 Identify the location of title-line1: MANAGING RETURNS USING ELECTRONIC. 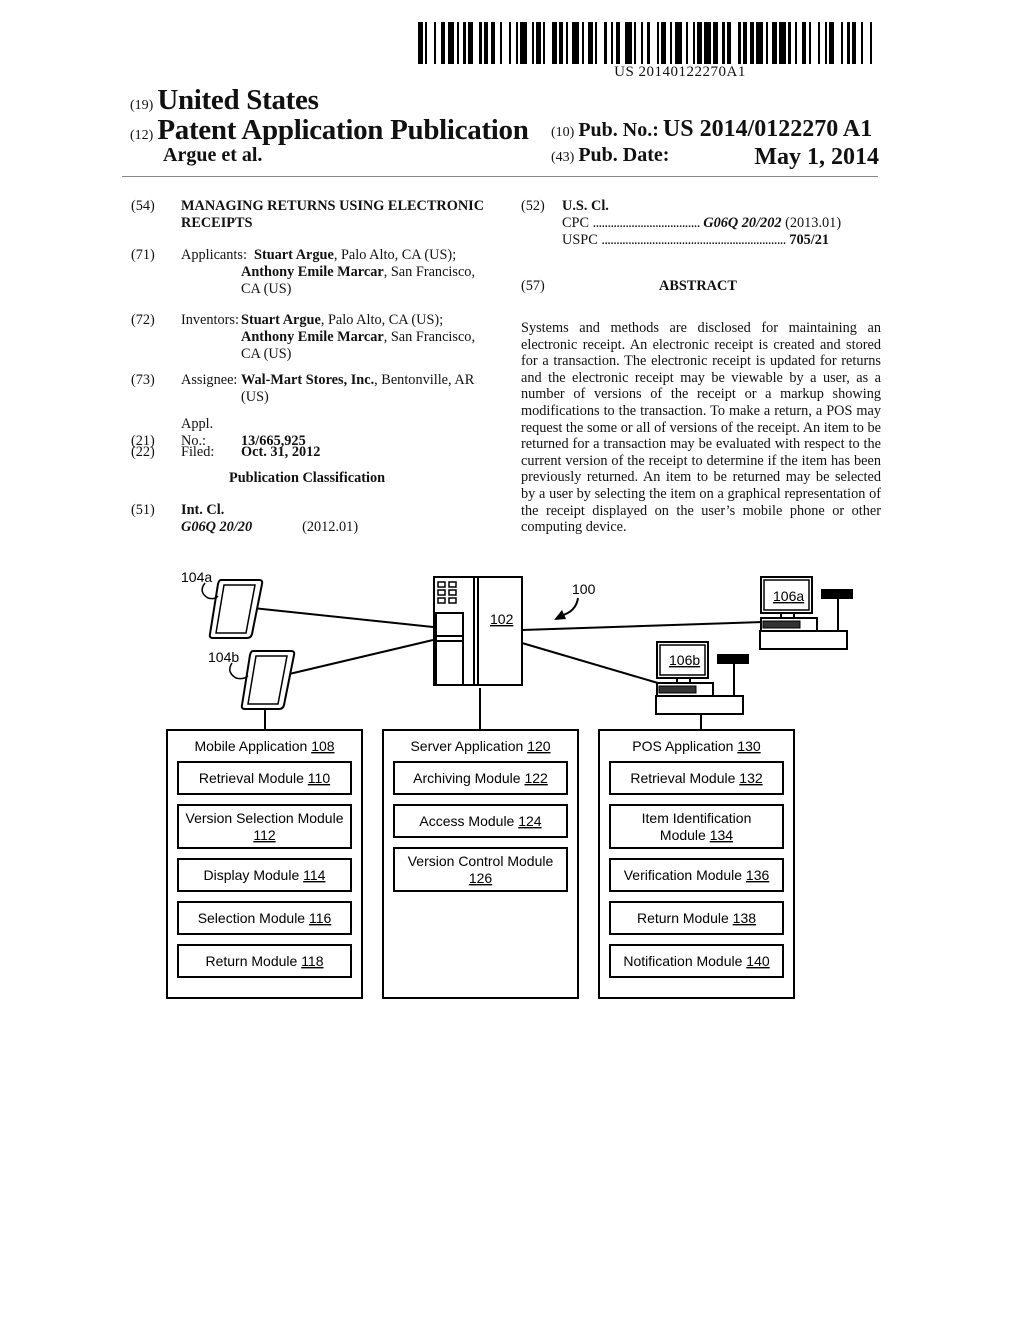
(333, 206).